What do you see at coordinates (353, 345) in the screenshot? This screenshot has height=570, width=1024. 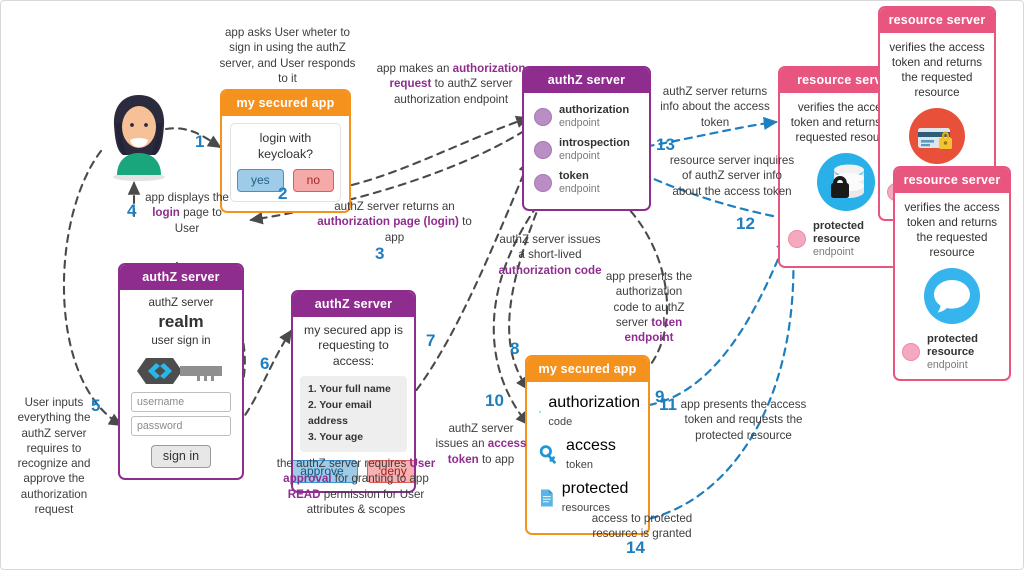 I see `consent-request-text: my secured app is requesting to access:` at bounding box center [353, 345].